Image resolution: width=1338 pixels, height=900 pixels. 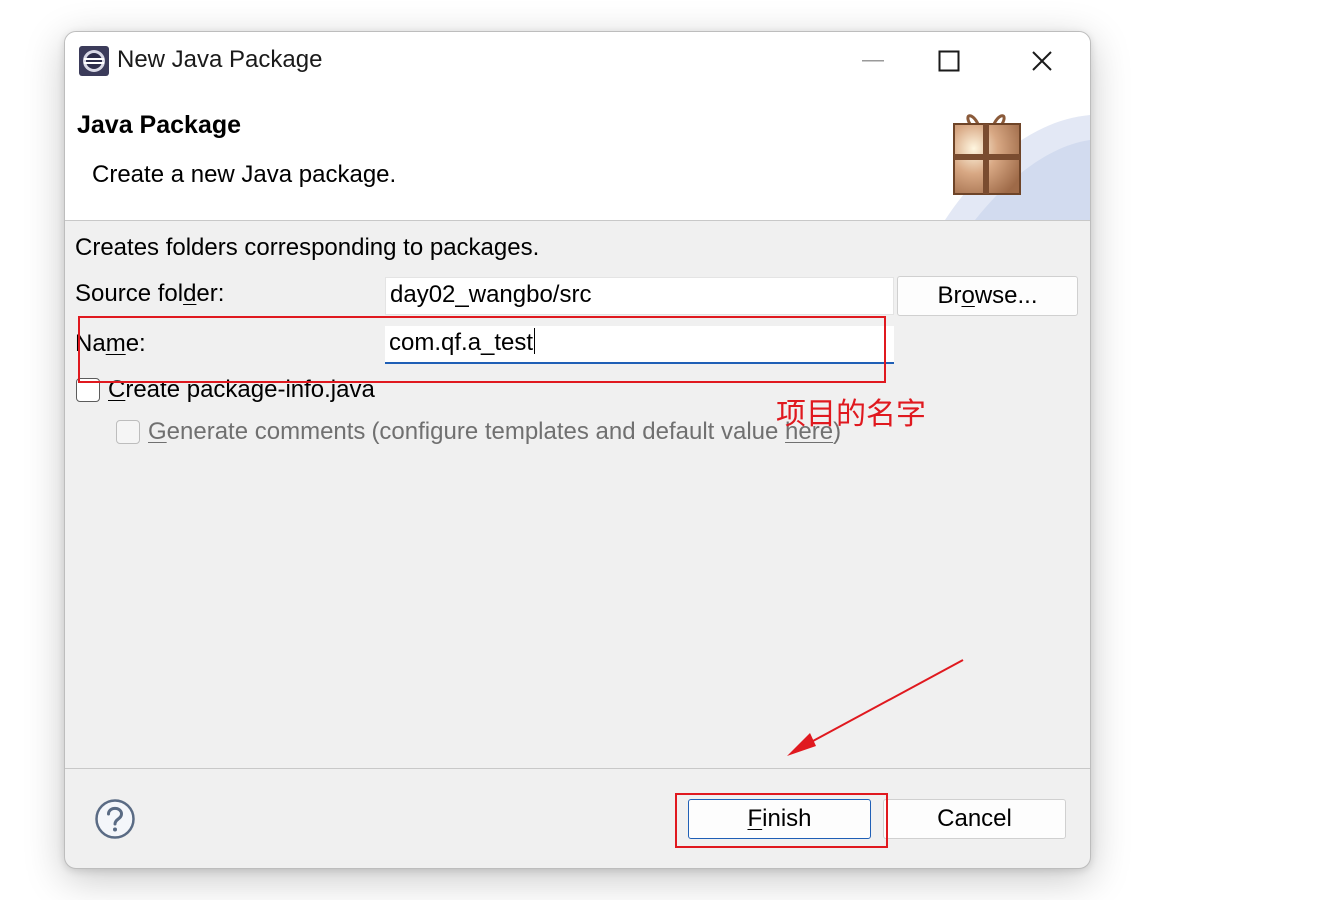 I want to click on name-field-highlight-box, so click(x=482, y=349).